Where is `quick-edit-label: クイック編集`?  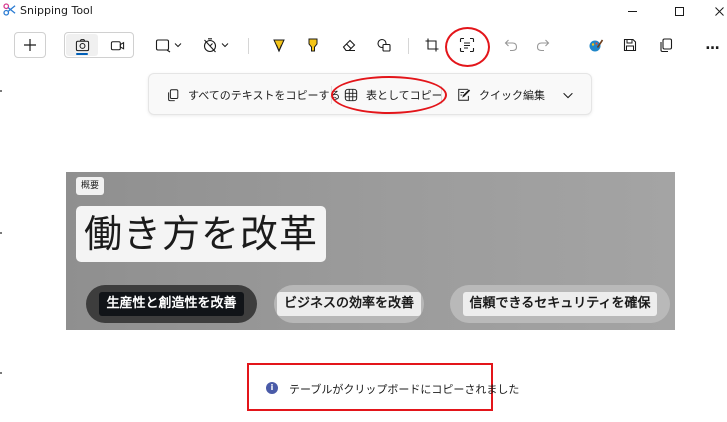 quick-edit-label: クイック編集 is located at coordinates (512, 95).